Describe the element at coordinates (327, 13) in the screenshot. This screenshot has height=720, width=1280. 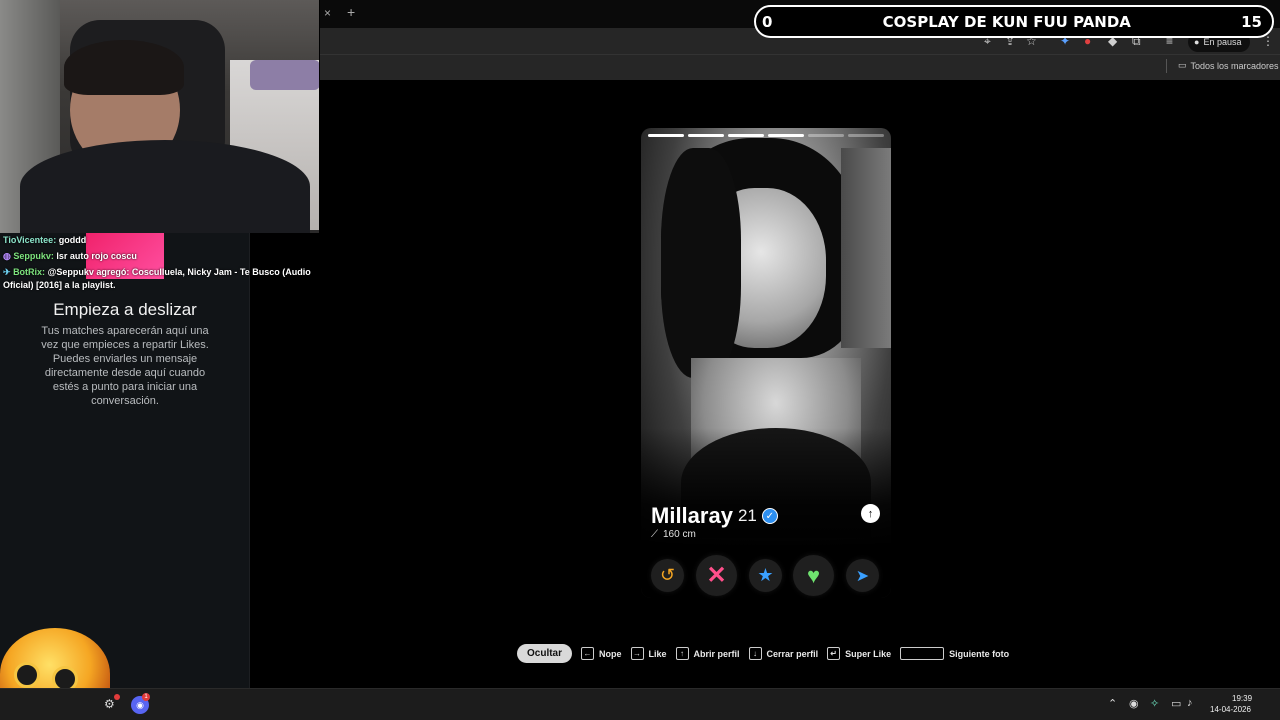
I see `close-tab-icon: ×` at that location.